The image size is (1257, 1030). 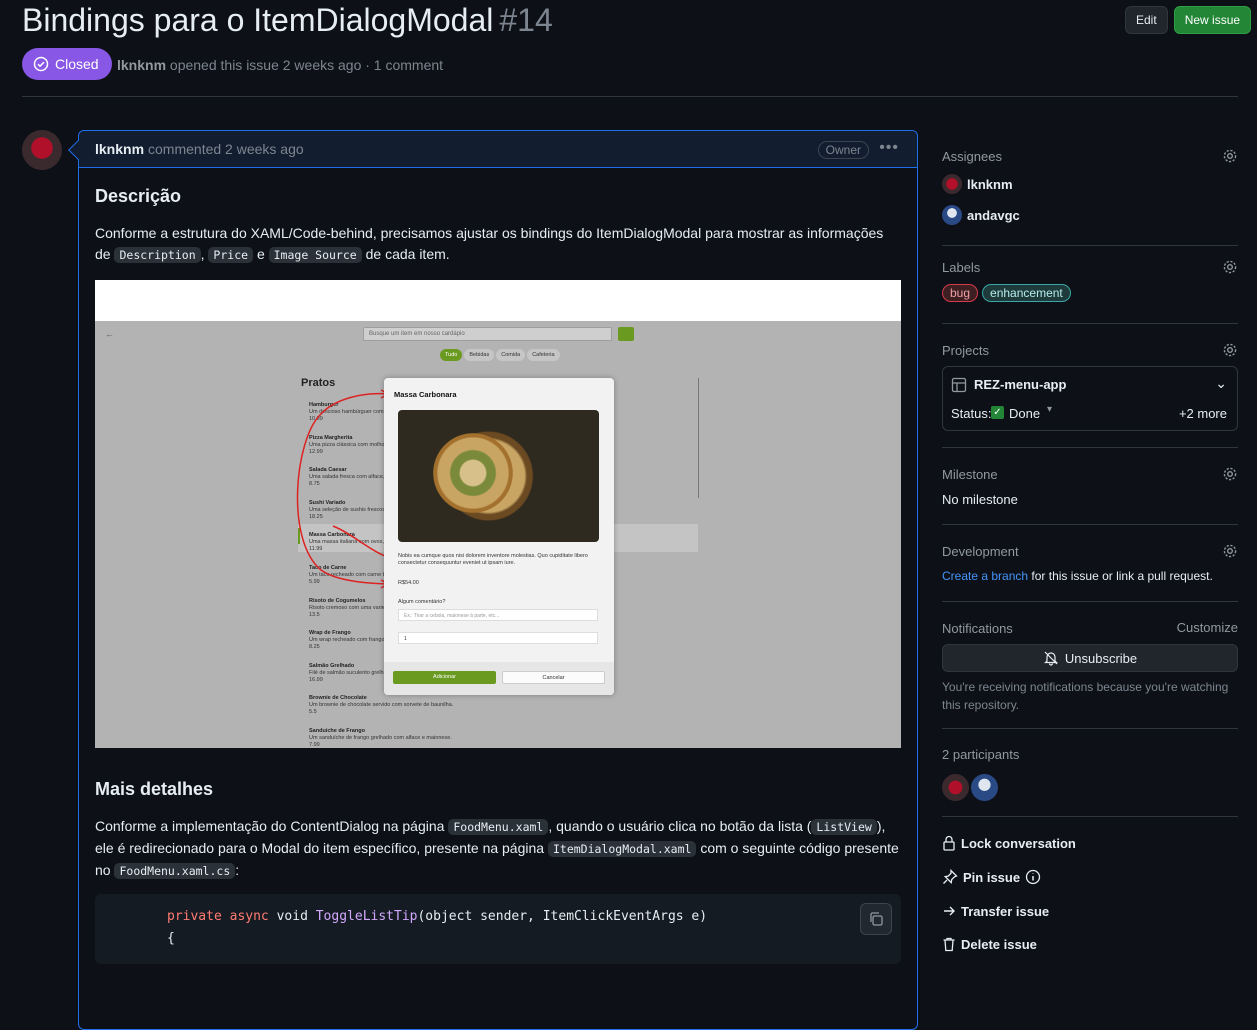 I want to click on code-listview: ListView, so click(x=844, y=827).